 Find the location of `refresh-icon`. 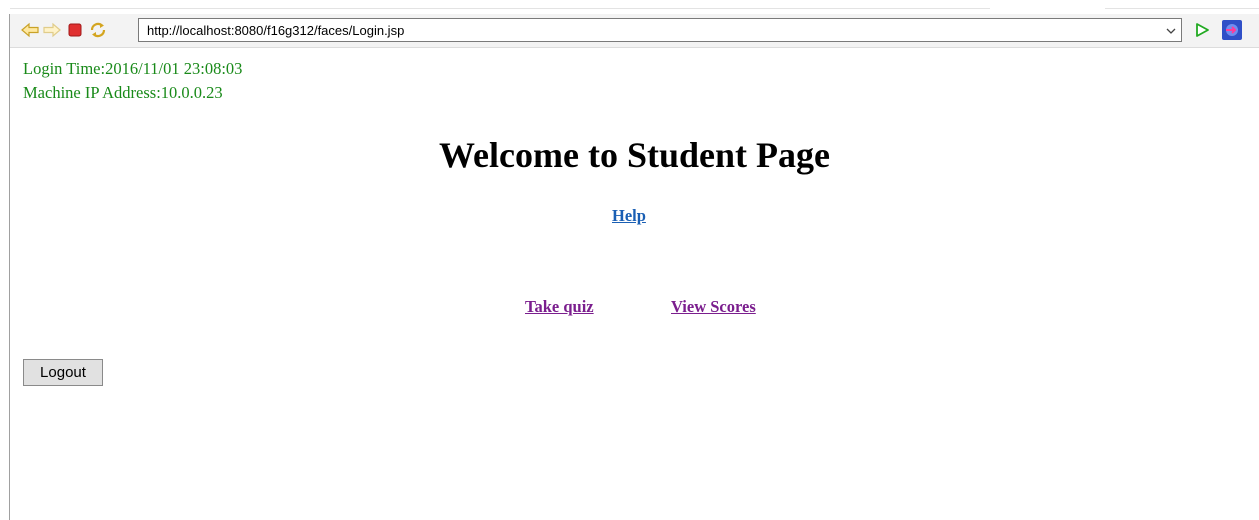

refresh-icon is located at coordinates (98, 30).